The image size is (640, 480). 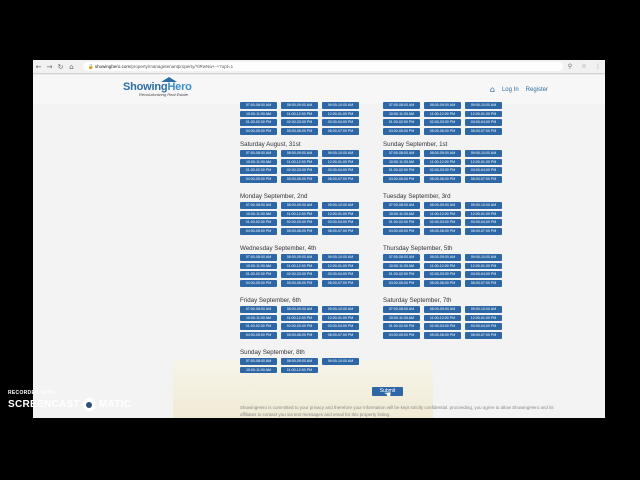 What do you see at coordinates (510, 90) in the screenshot?
I see `login-link: Log In` at bounding box center [510, 90].